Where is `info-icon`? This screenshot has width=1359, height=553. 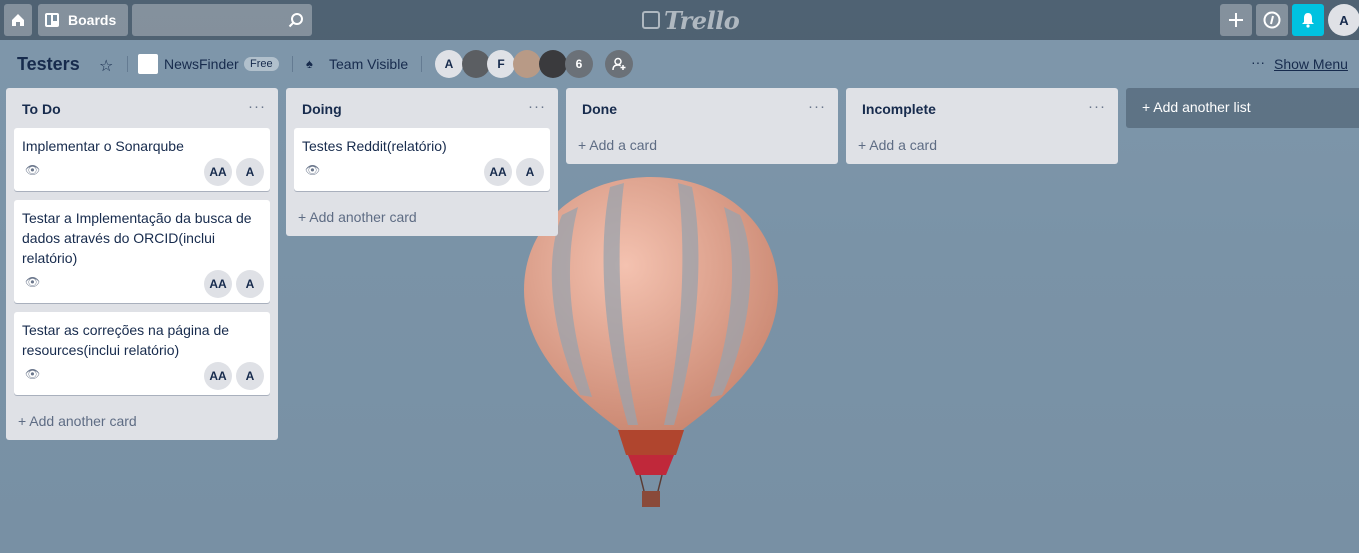 info-icon is located at coordinates (1272, 20).